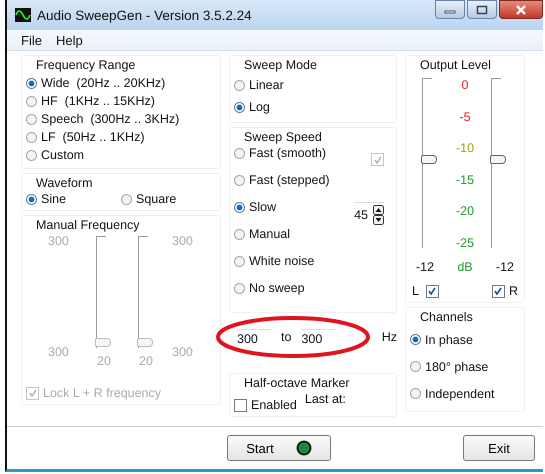  What do you see at coordinates (297, 383) in the screenshot?
I see `group-title: Half-octave Marker` at bounding box center [297, 383].